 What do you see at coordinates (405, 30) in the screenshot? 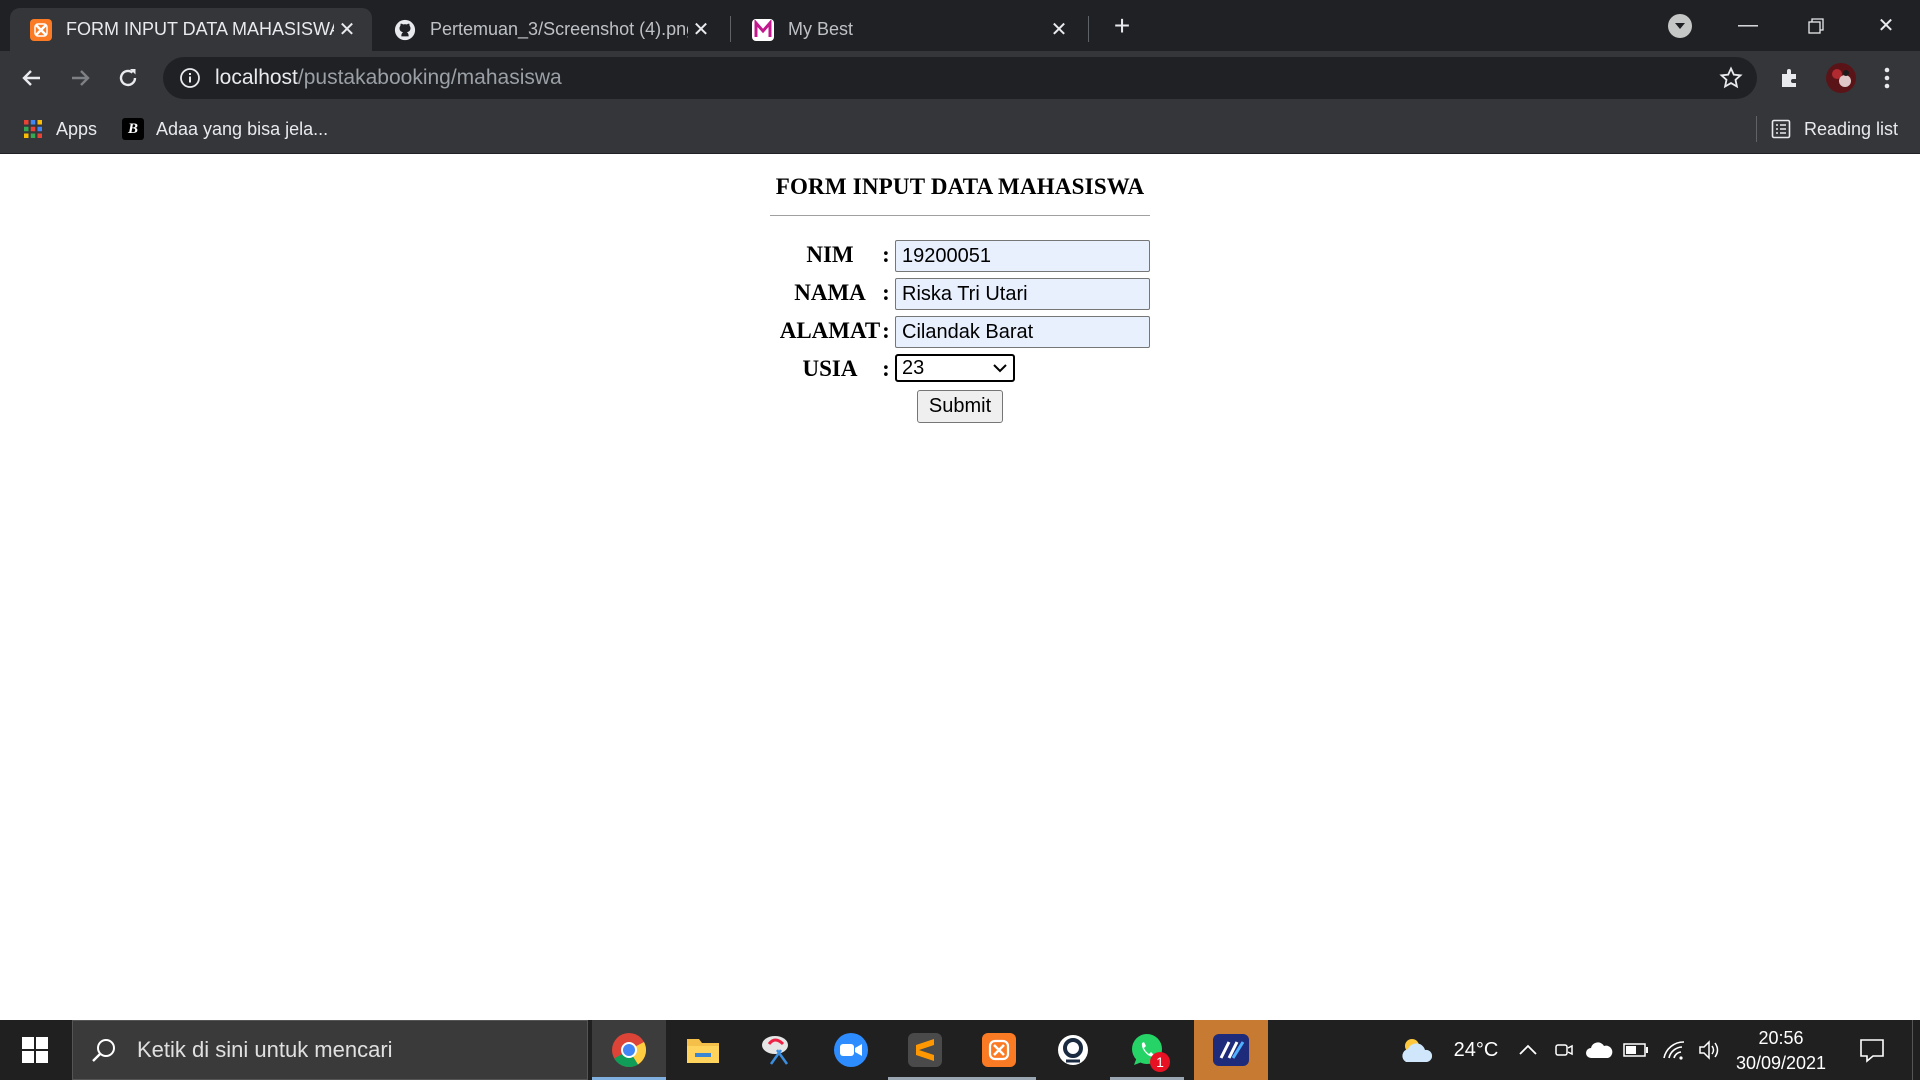
I see `github-icon` at bounding box center [405, 30].